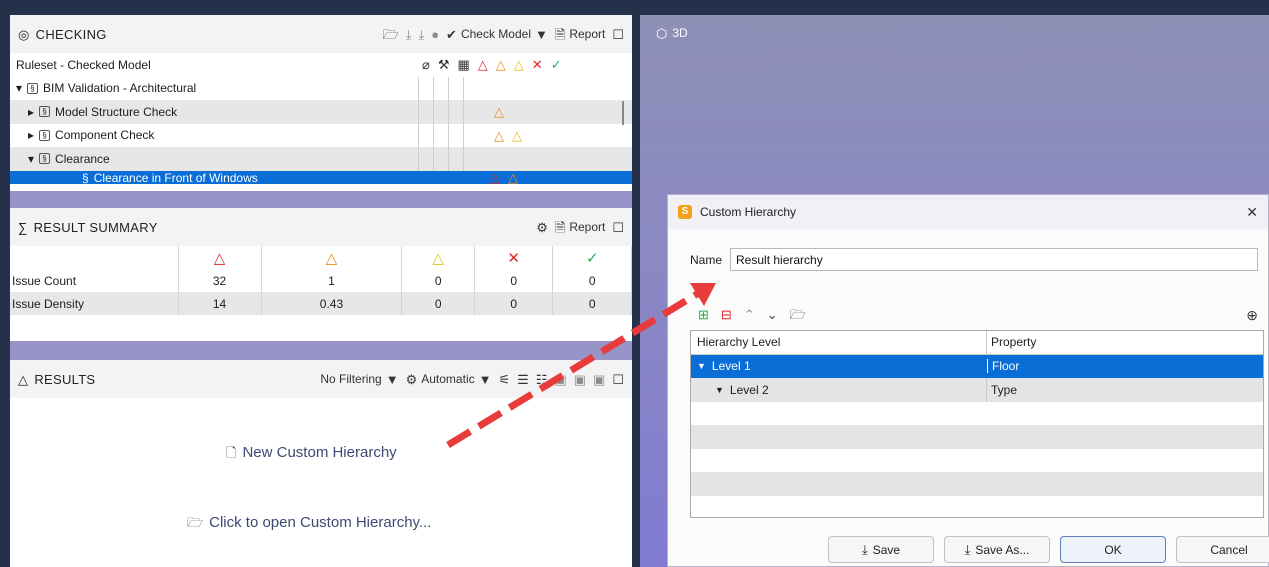 Image resolution: width=1269 pixels, height=567 pixels. Describe the element at coordinates (523, 379) in the screenshot. I see `list-icon: ☰` at that location.